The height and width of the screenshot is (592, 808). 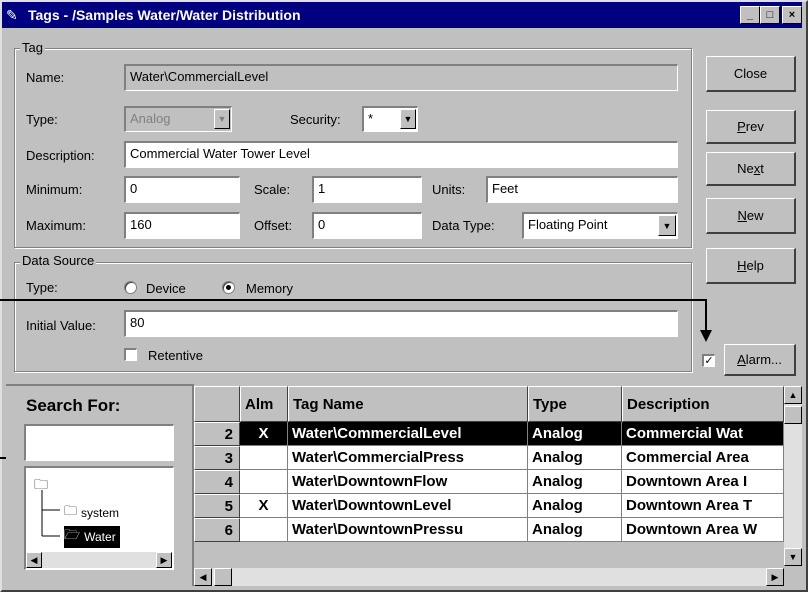 What do you see at coordinates (793, 557) in the screenshot?
I see `scroll-down-icon: ▼` at bounding box center [793, 557].